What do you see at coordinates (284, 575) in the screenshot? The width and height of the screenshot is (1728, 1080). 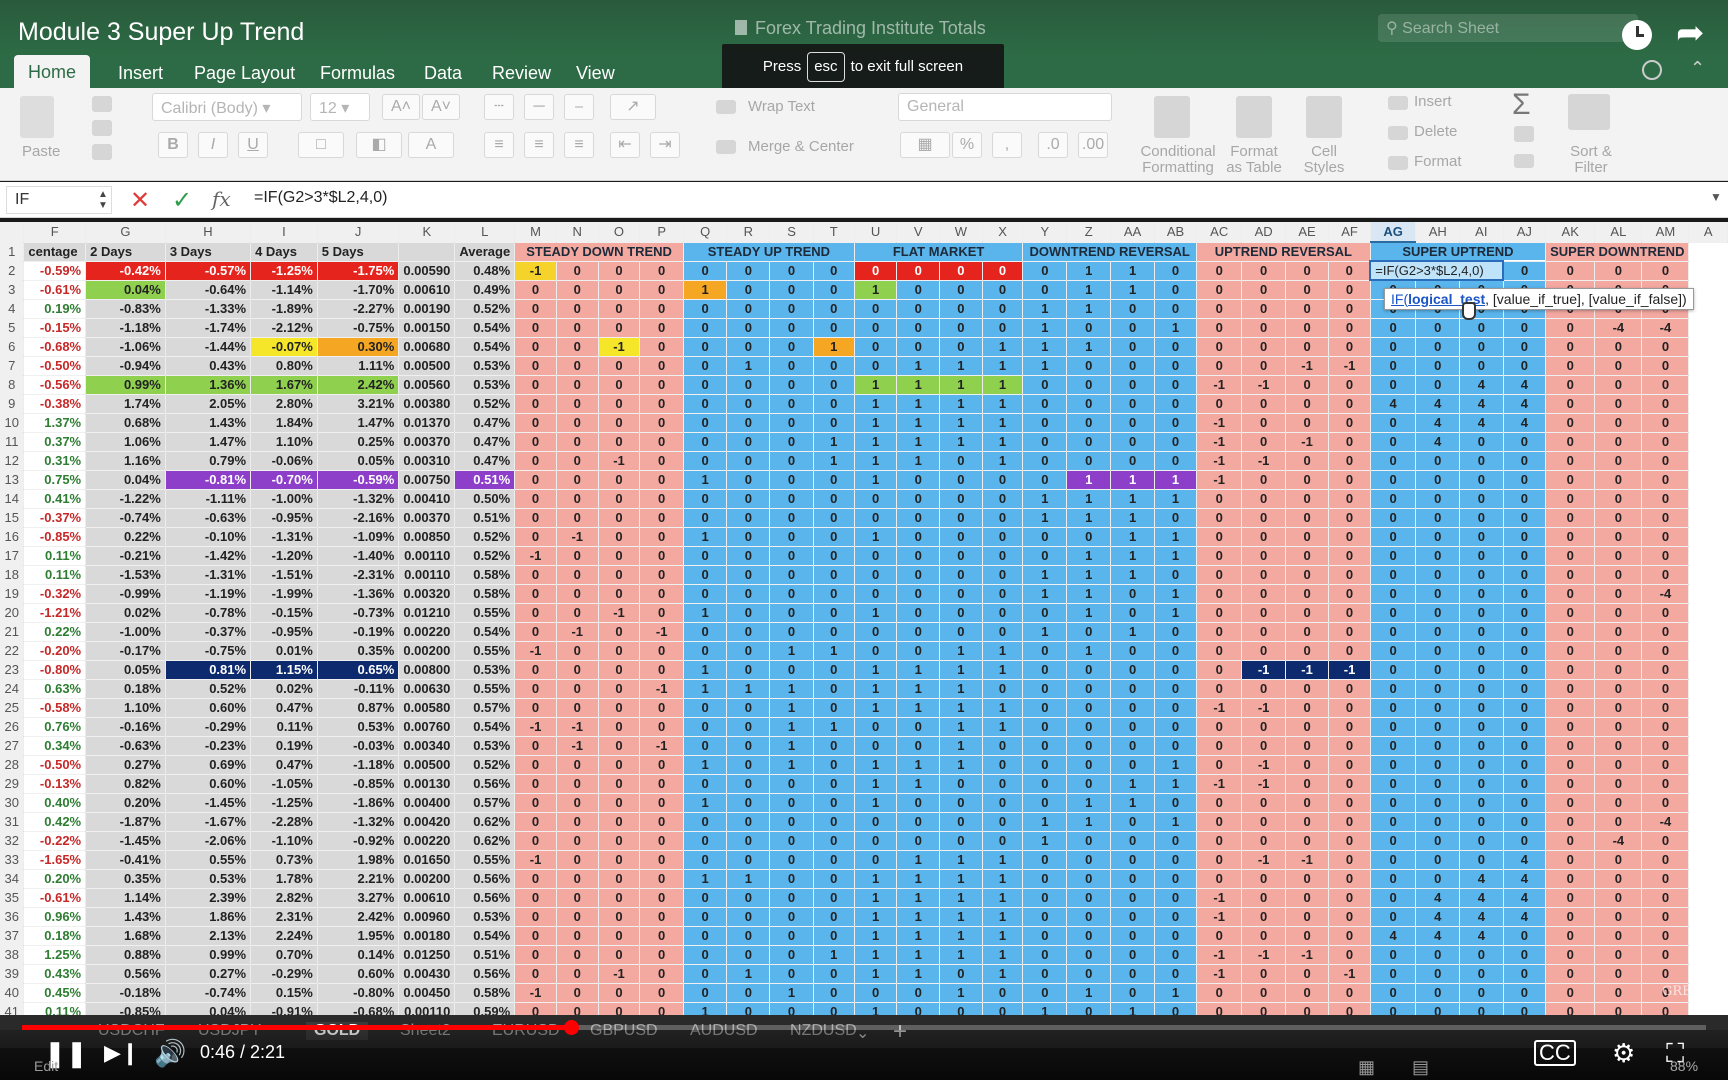 I see `cell-i: -1.51%` at bounding box center [284, 575].